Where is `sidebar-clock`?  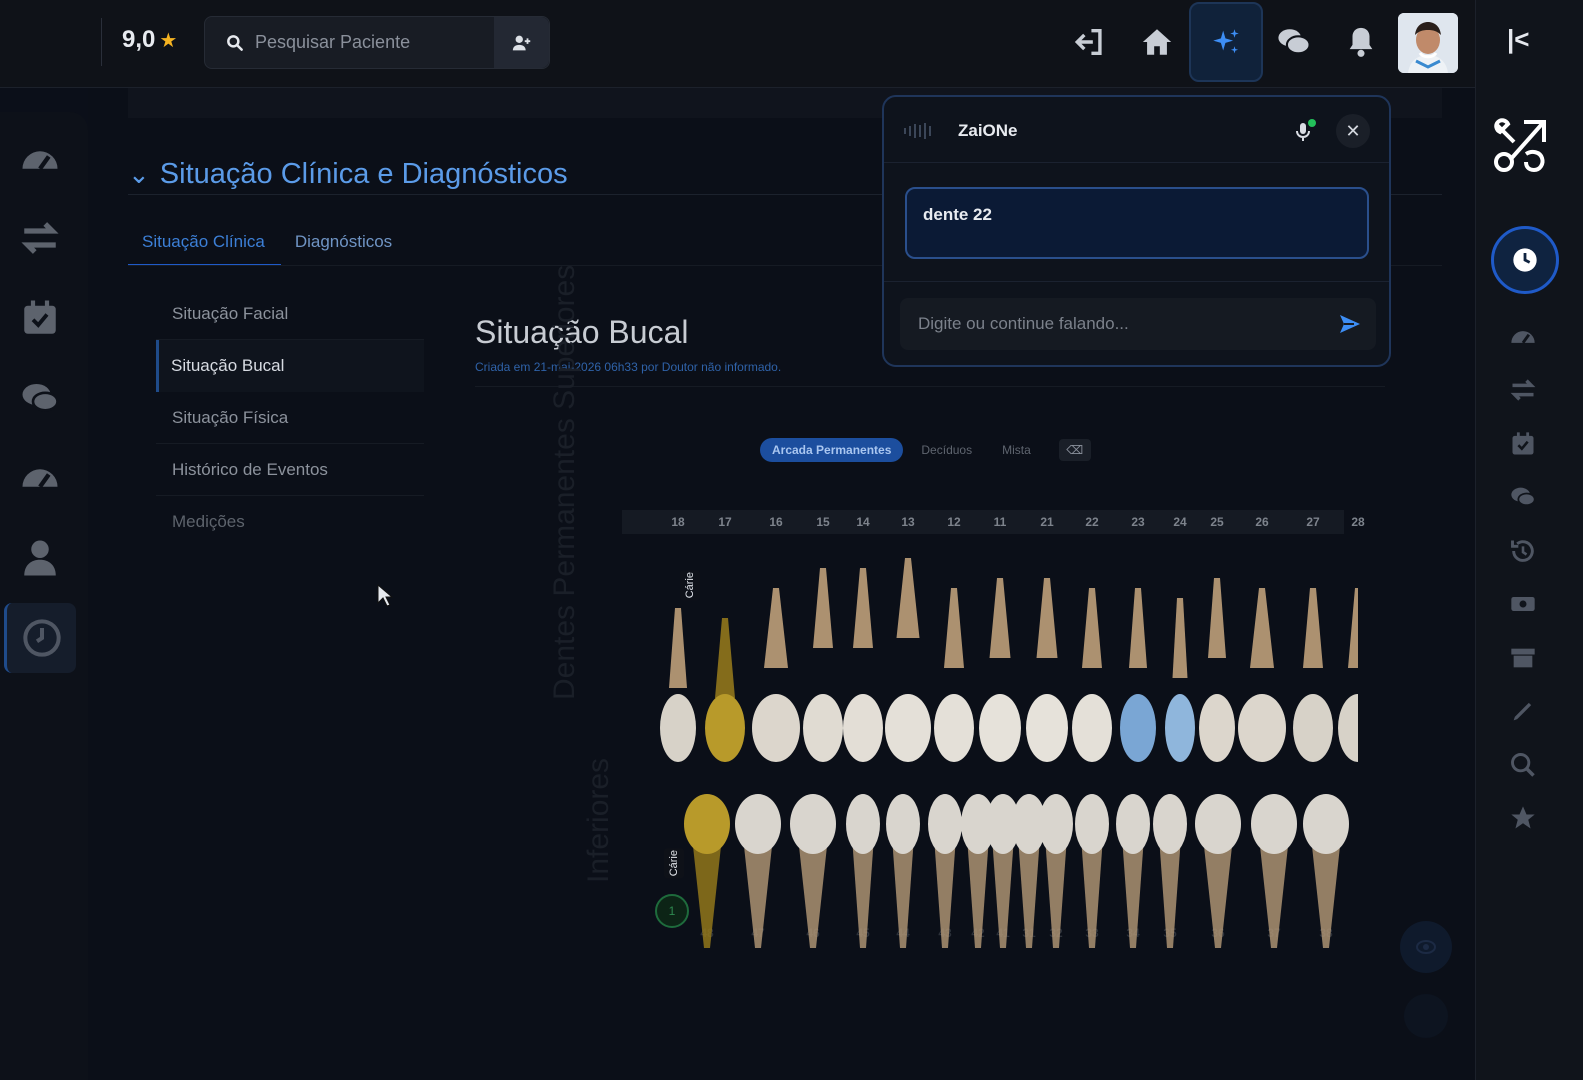 sidebar-clock is located at coordinates (40, 638).